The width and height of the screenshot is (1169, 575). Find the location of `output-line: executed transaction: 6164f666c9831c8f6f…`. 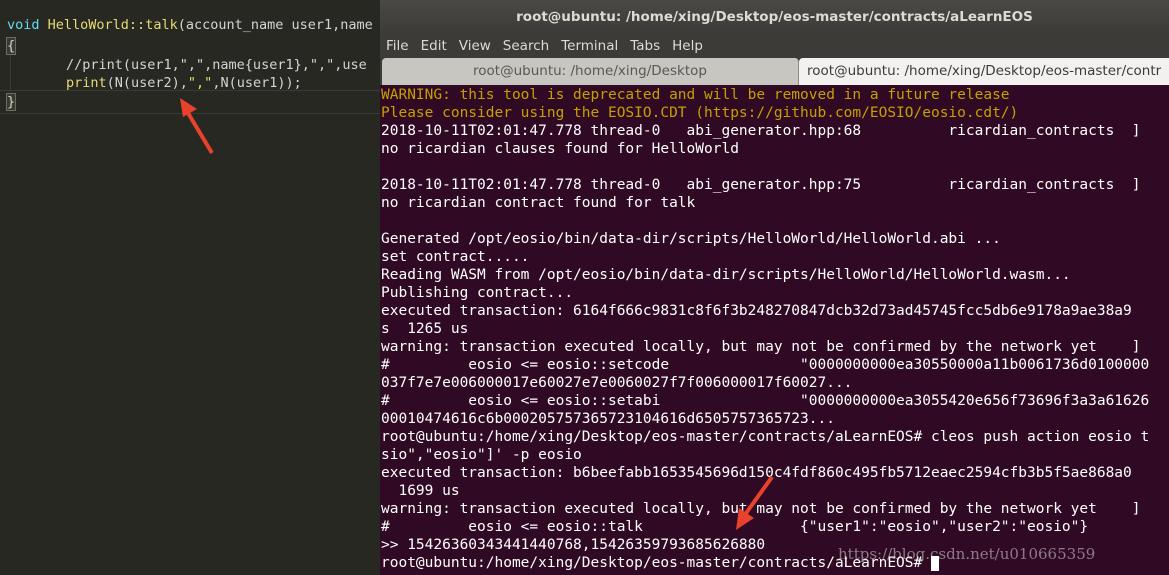

output-line: executed transaction: 6164f666c9831c8f6f… is located at coordinates (756, 311).